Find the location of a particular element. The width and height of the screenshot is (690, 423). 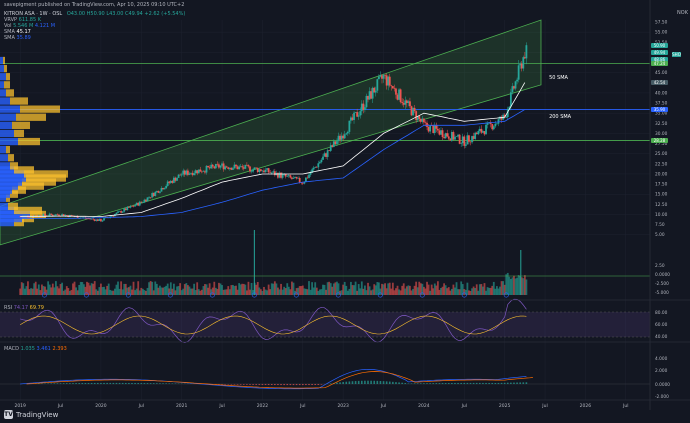

currency-label: NOK is located at coordinates (682, 13).